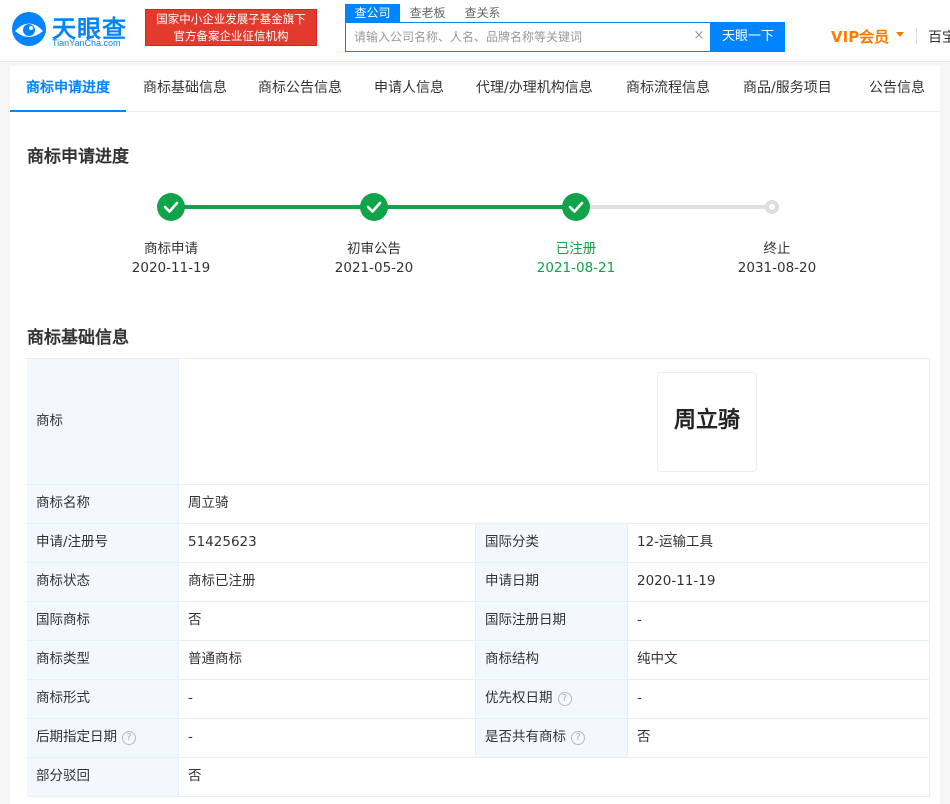 The height and width of the screenshot is (804, 950). Describe the element at coordinates (482, 13) in the screenshot. I see `search-tab-relation: 查关系` at that location.